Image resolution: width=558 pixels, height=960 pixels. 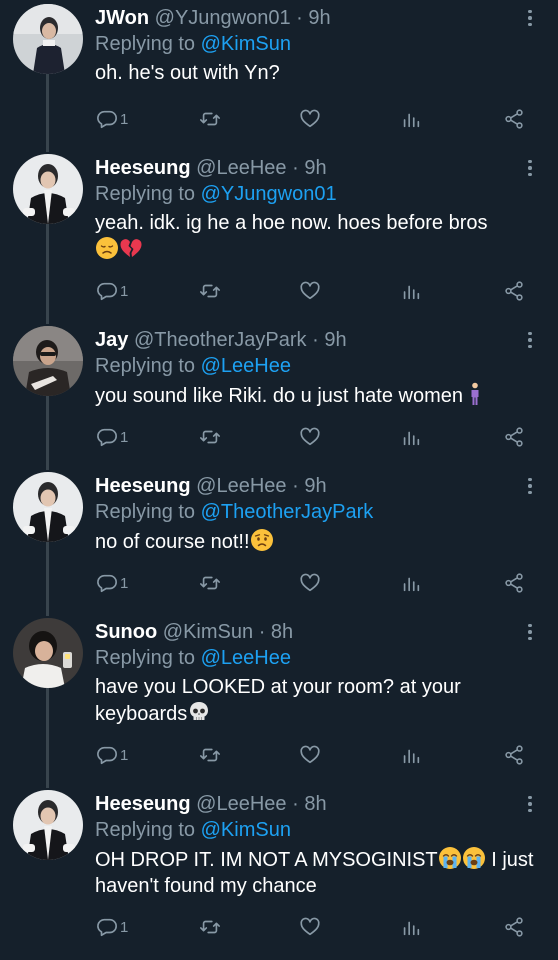 What do you see at coordinates (107, 583) in the screenshot?
I see `reply-icon` at bounding box center [107, 583].